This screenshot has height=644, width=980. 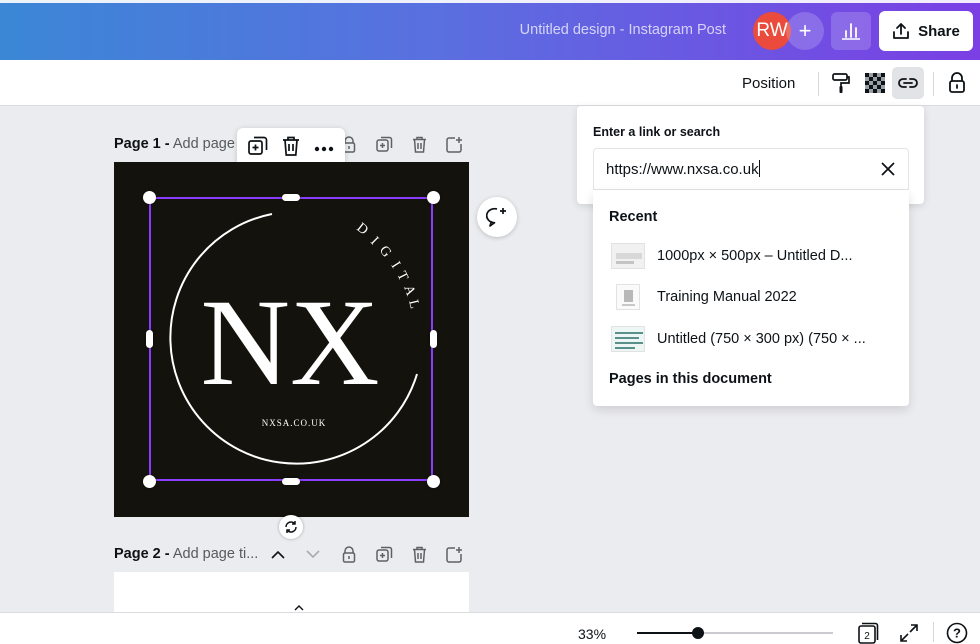 I want to click on document-title: Untitled design - Instagram Post, so click(x=623, y=30).